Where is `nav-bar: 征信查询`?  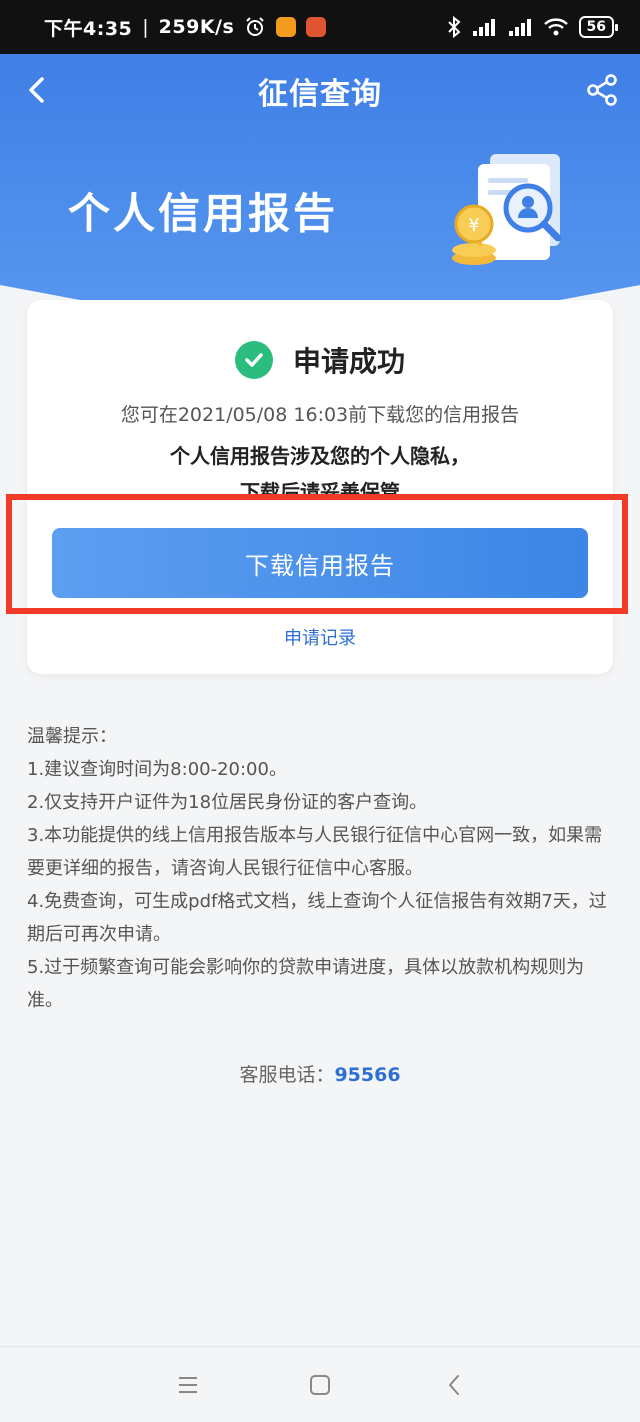
nav-bar: 征信查询 is located at coordinates (320, 91).